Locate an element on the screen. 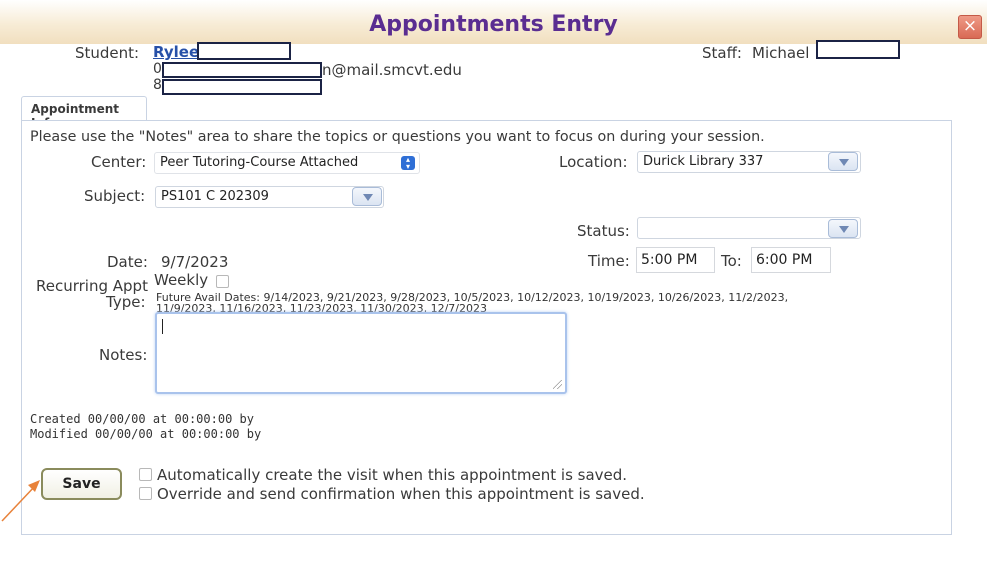 This screenshot has height=582, width=987. override-checkbox is located at coordinates (145, 493).